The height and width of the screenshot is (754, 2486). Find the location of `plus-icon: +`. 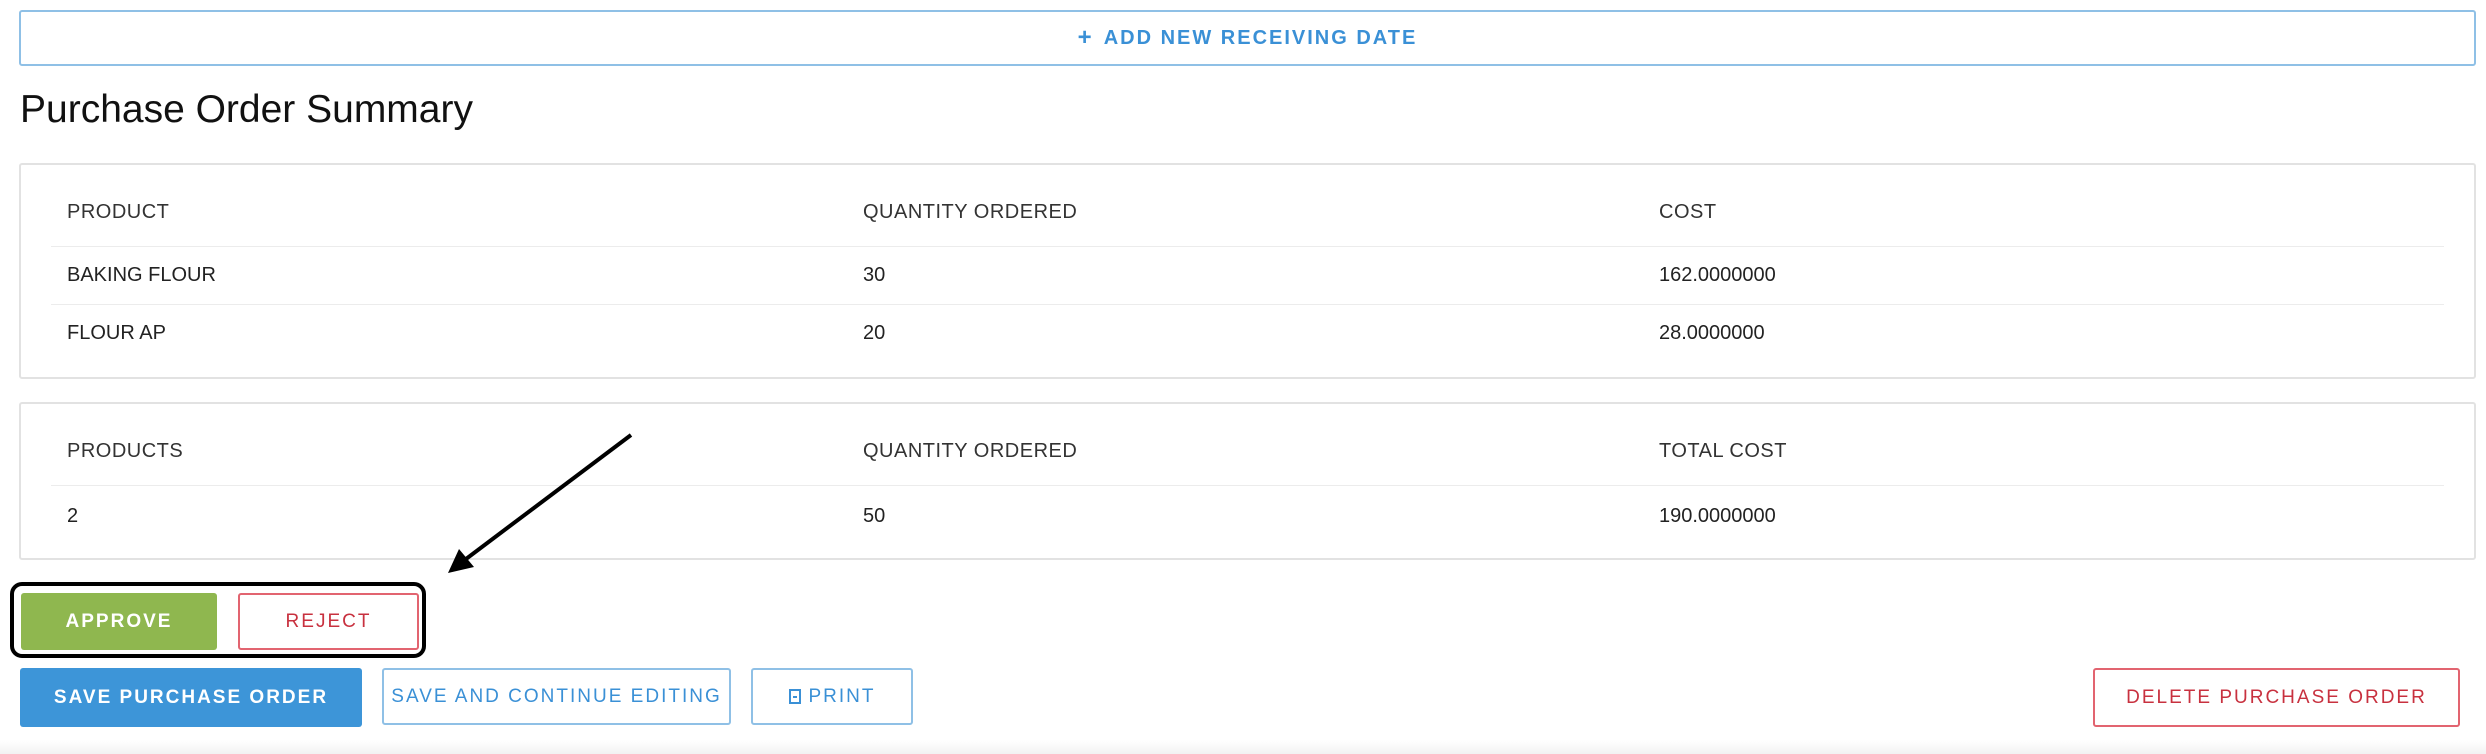

plus-icon: + is located at coordinates (1085, 37).